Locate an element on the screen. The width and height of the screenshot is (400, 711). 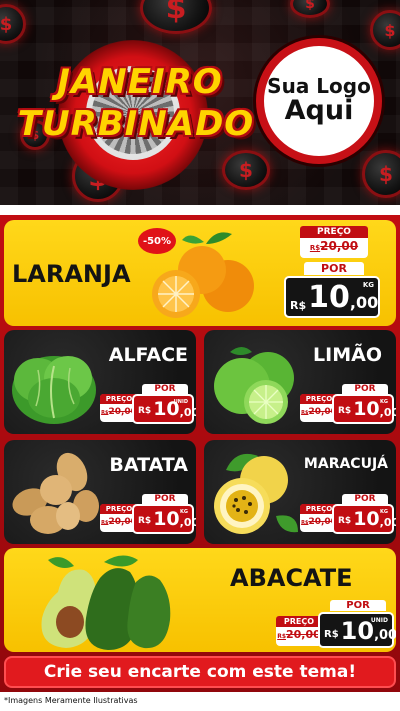
product-name: BATATA is located at coordinates (148, 465).